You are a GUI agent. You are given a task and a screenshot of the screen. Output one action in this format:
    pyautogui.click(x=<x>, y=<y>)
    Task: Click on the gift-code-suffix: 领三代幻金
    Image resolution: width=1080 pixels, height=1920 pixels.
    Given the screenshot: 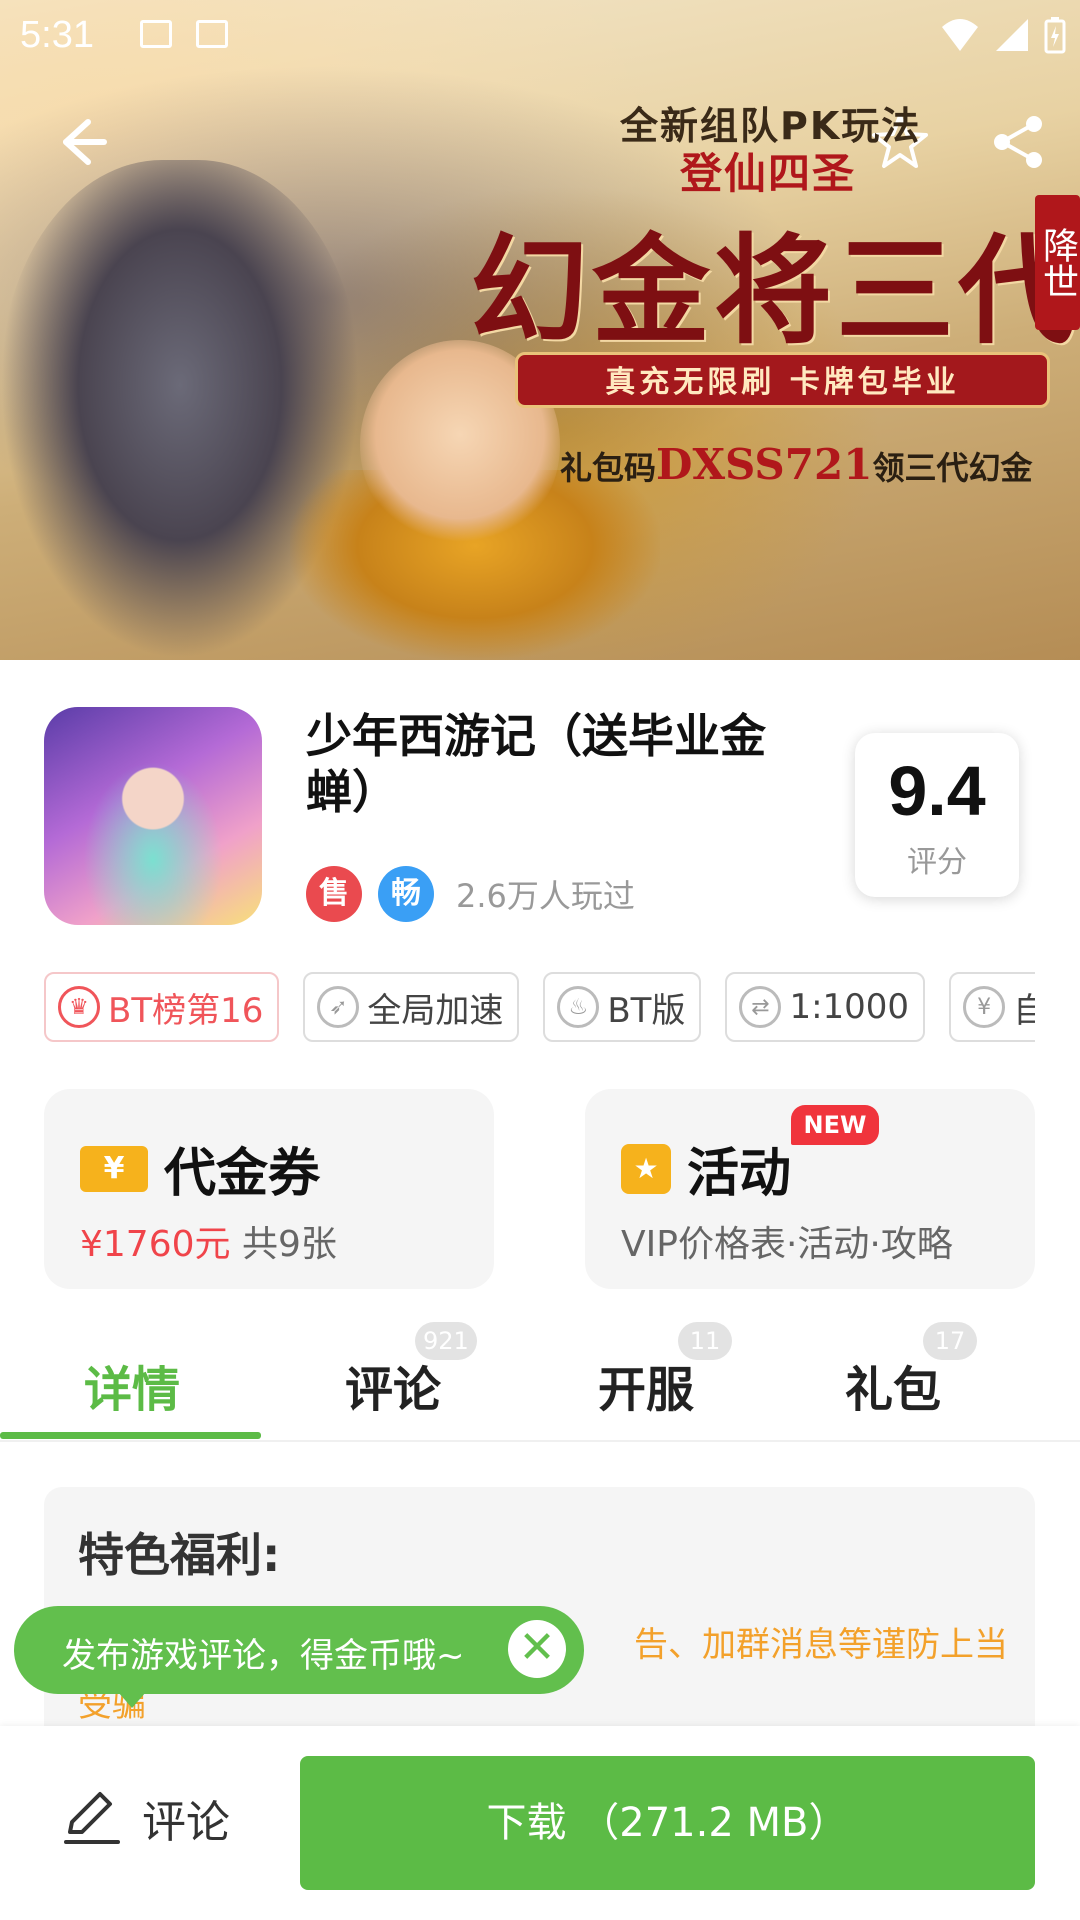 What is the action you would take?
    pyautogui.click(x=952, y=468)
    